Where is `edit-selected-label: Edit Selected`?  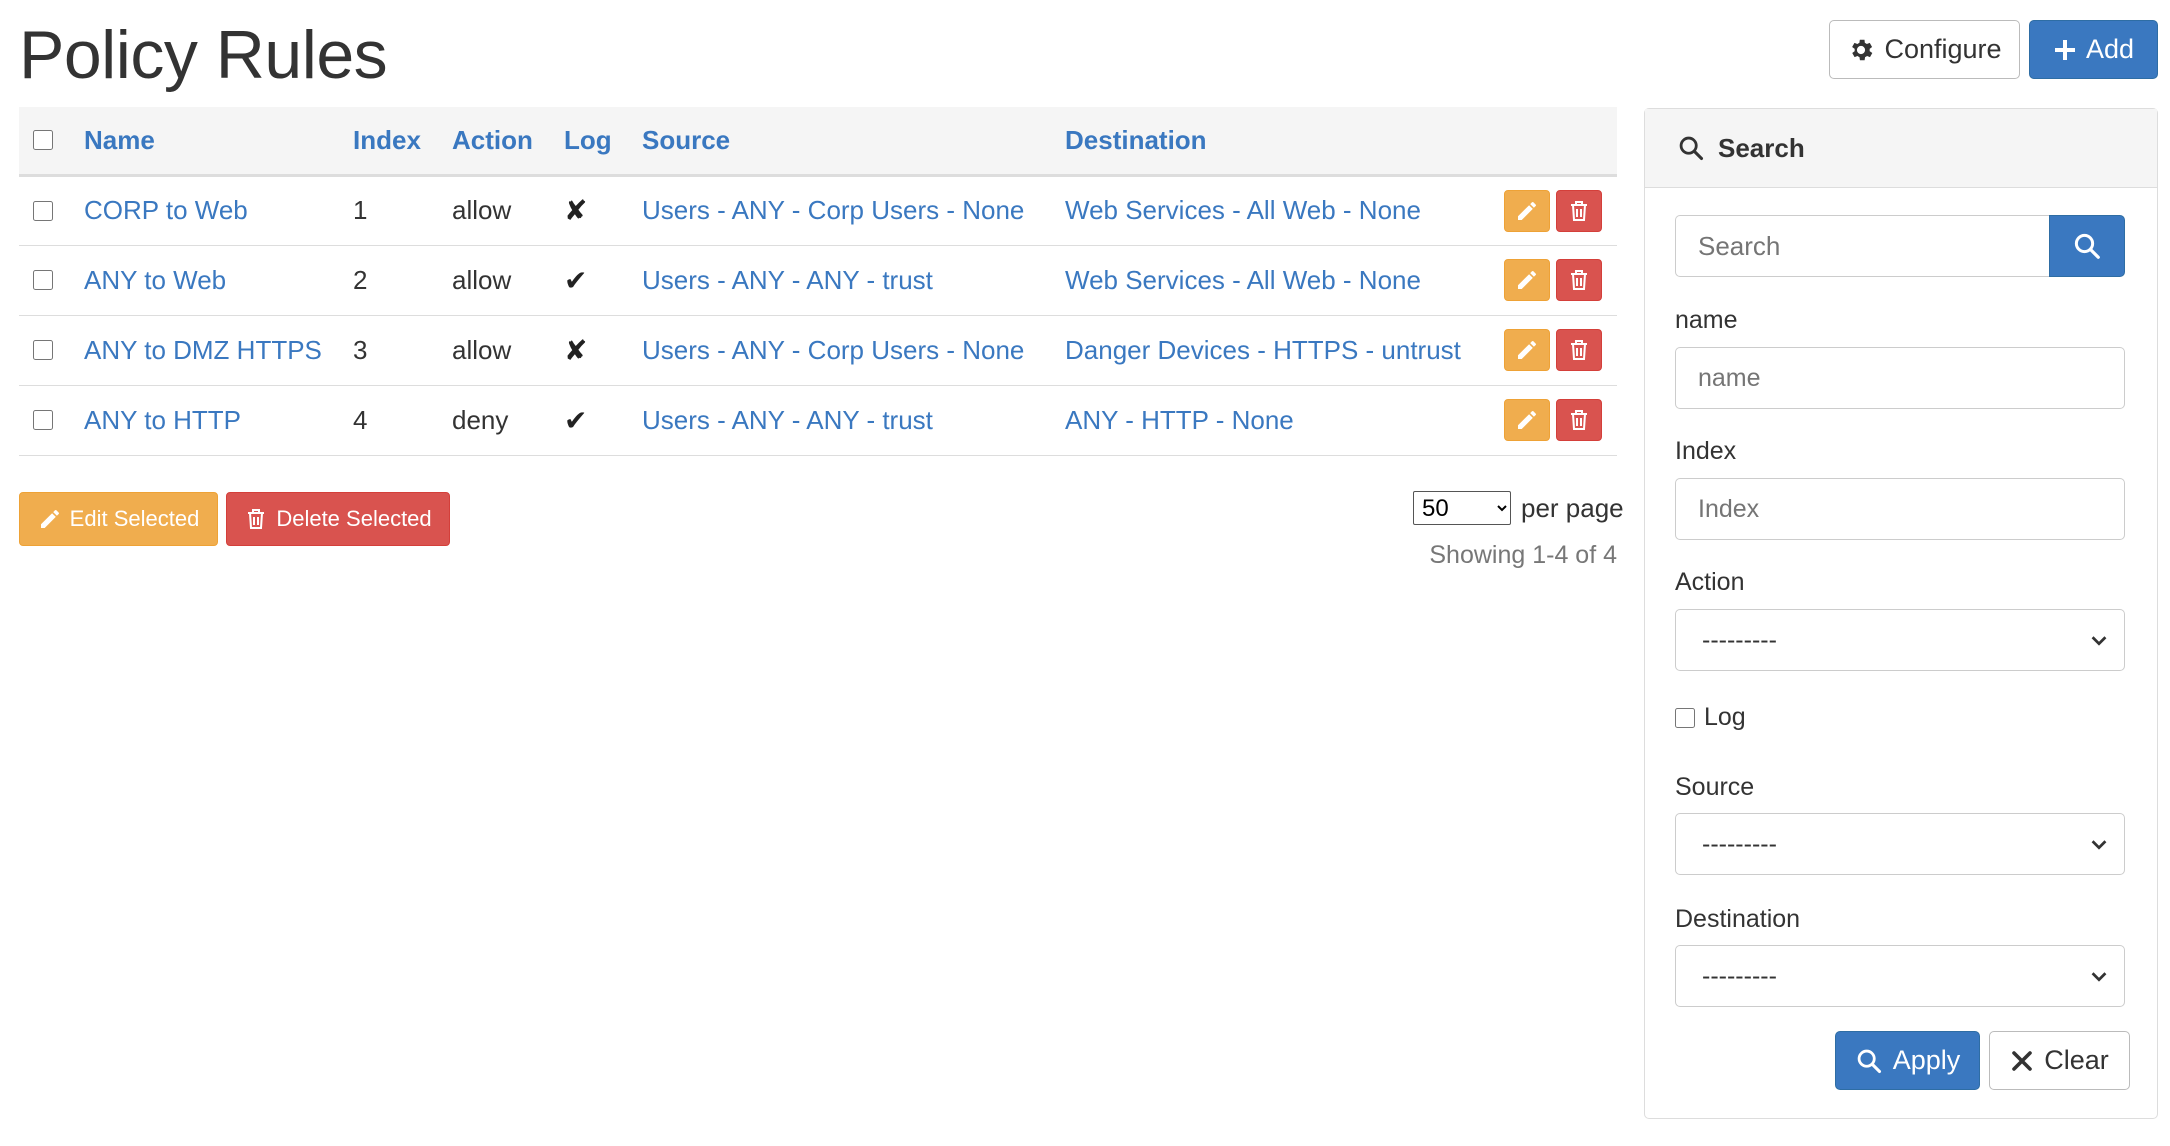 edit-selected-label: Edit Selected is located at coordinates (134, 518).